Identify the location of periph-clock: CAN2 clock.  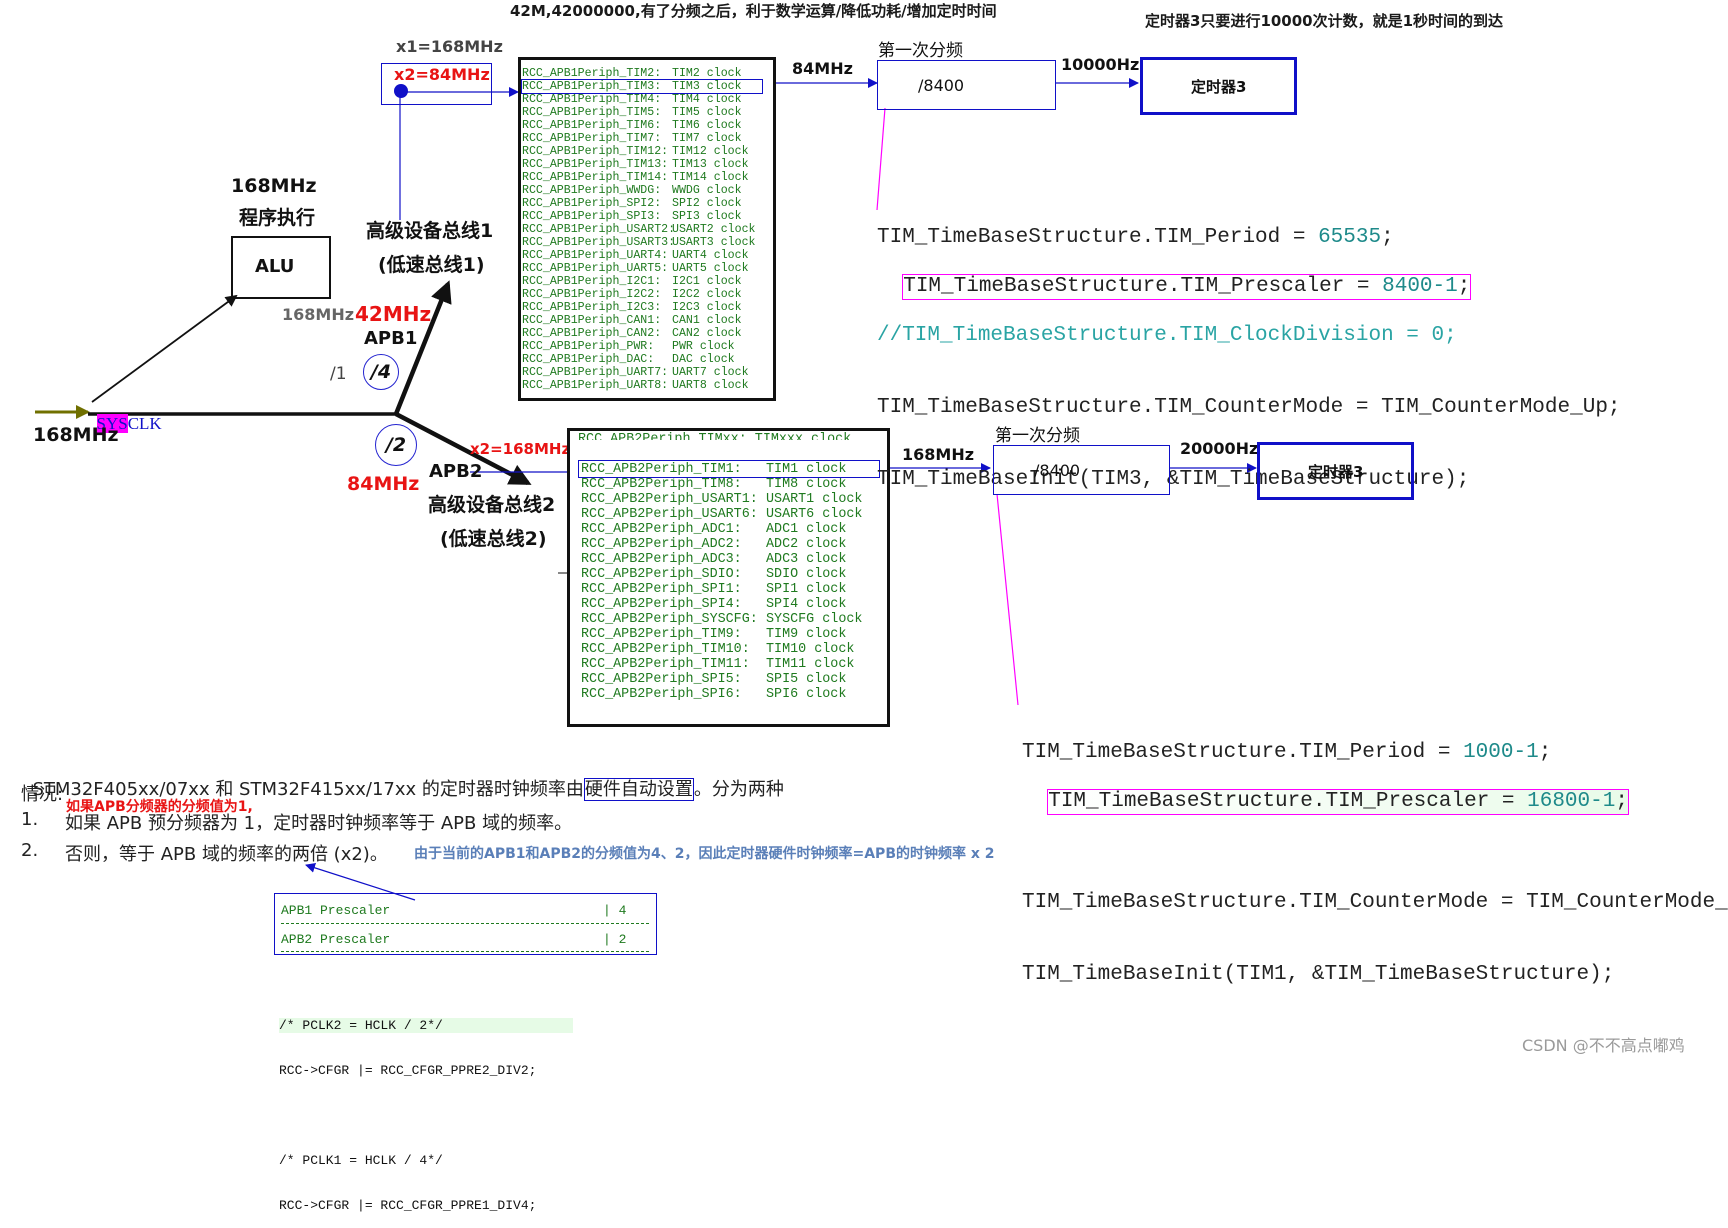
(707, 333).